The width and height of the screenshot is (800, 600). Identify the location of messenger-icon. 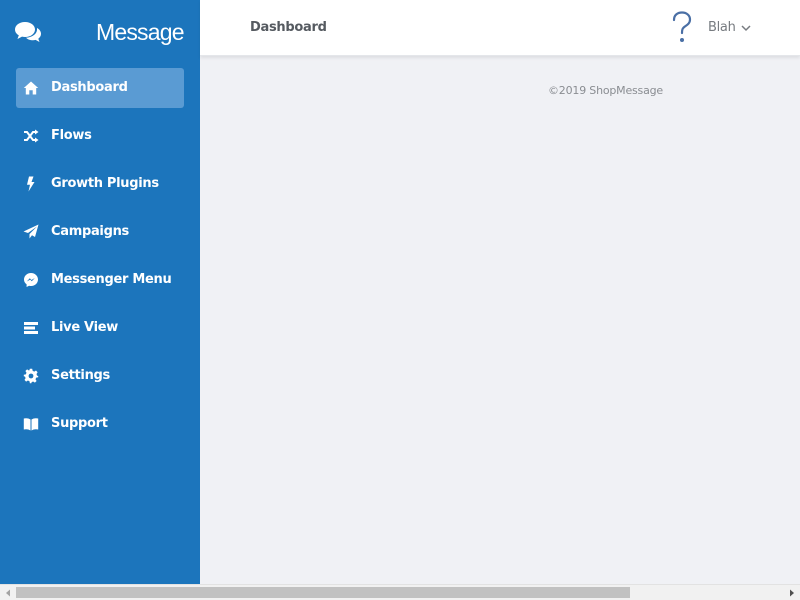
(31, 280).